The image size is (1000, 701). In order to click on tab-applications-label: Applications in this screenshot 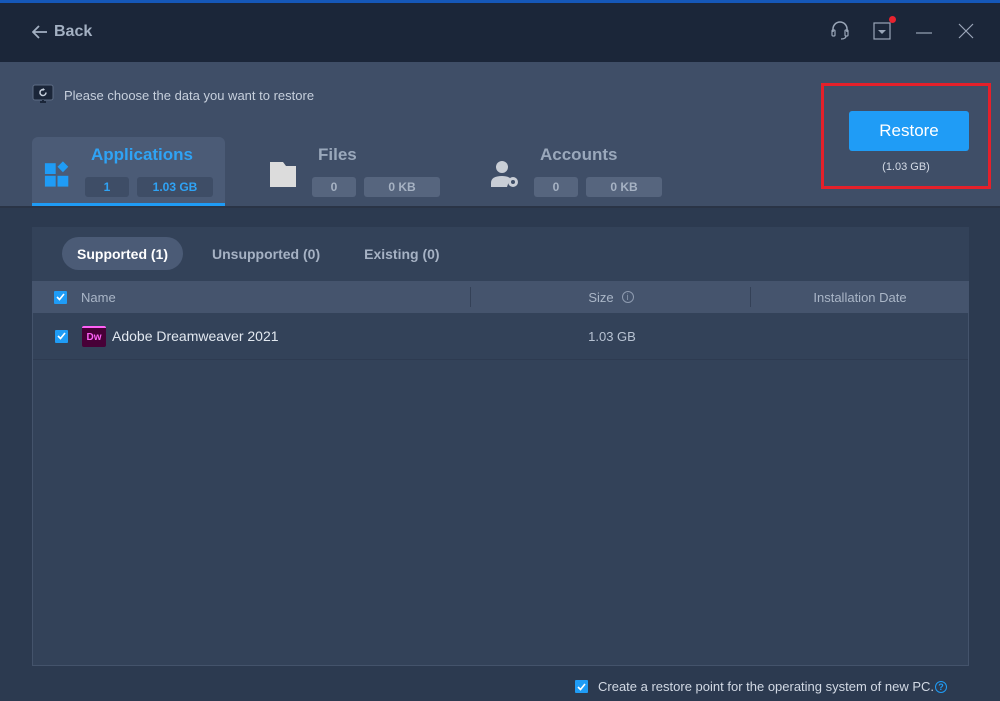, I will do `click(142, 154)`.